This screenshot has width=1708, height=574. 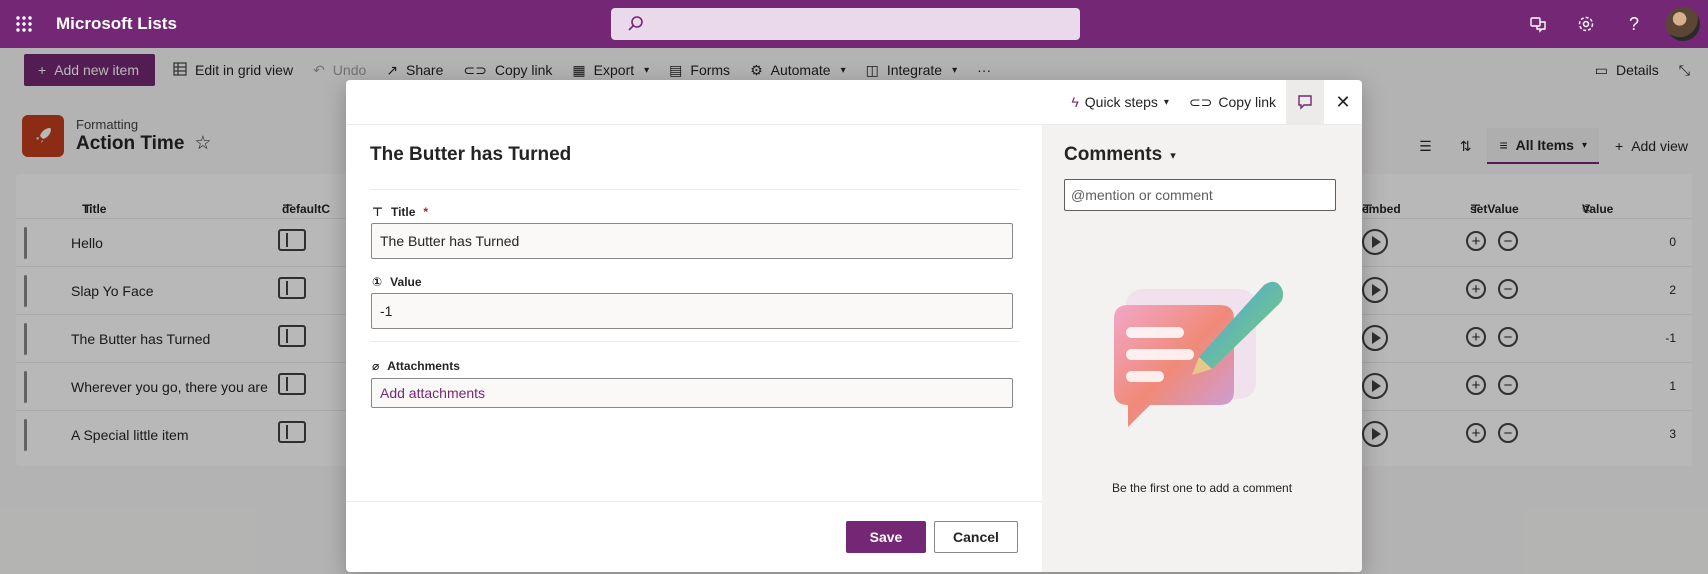 I want to click on attachments-label: ⌀ Attachments, so click(x=416, y=366).